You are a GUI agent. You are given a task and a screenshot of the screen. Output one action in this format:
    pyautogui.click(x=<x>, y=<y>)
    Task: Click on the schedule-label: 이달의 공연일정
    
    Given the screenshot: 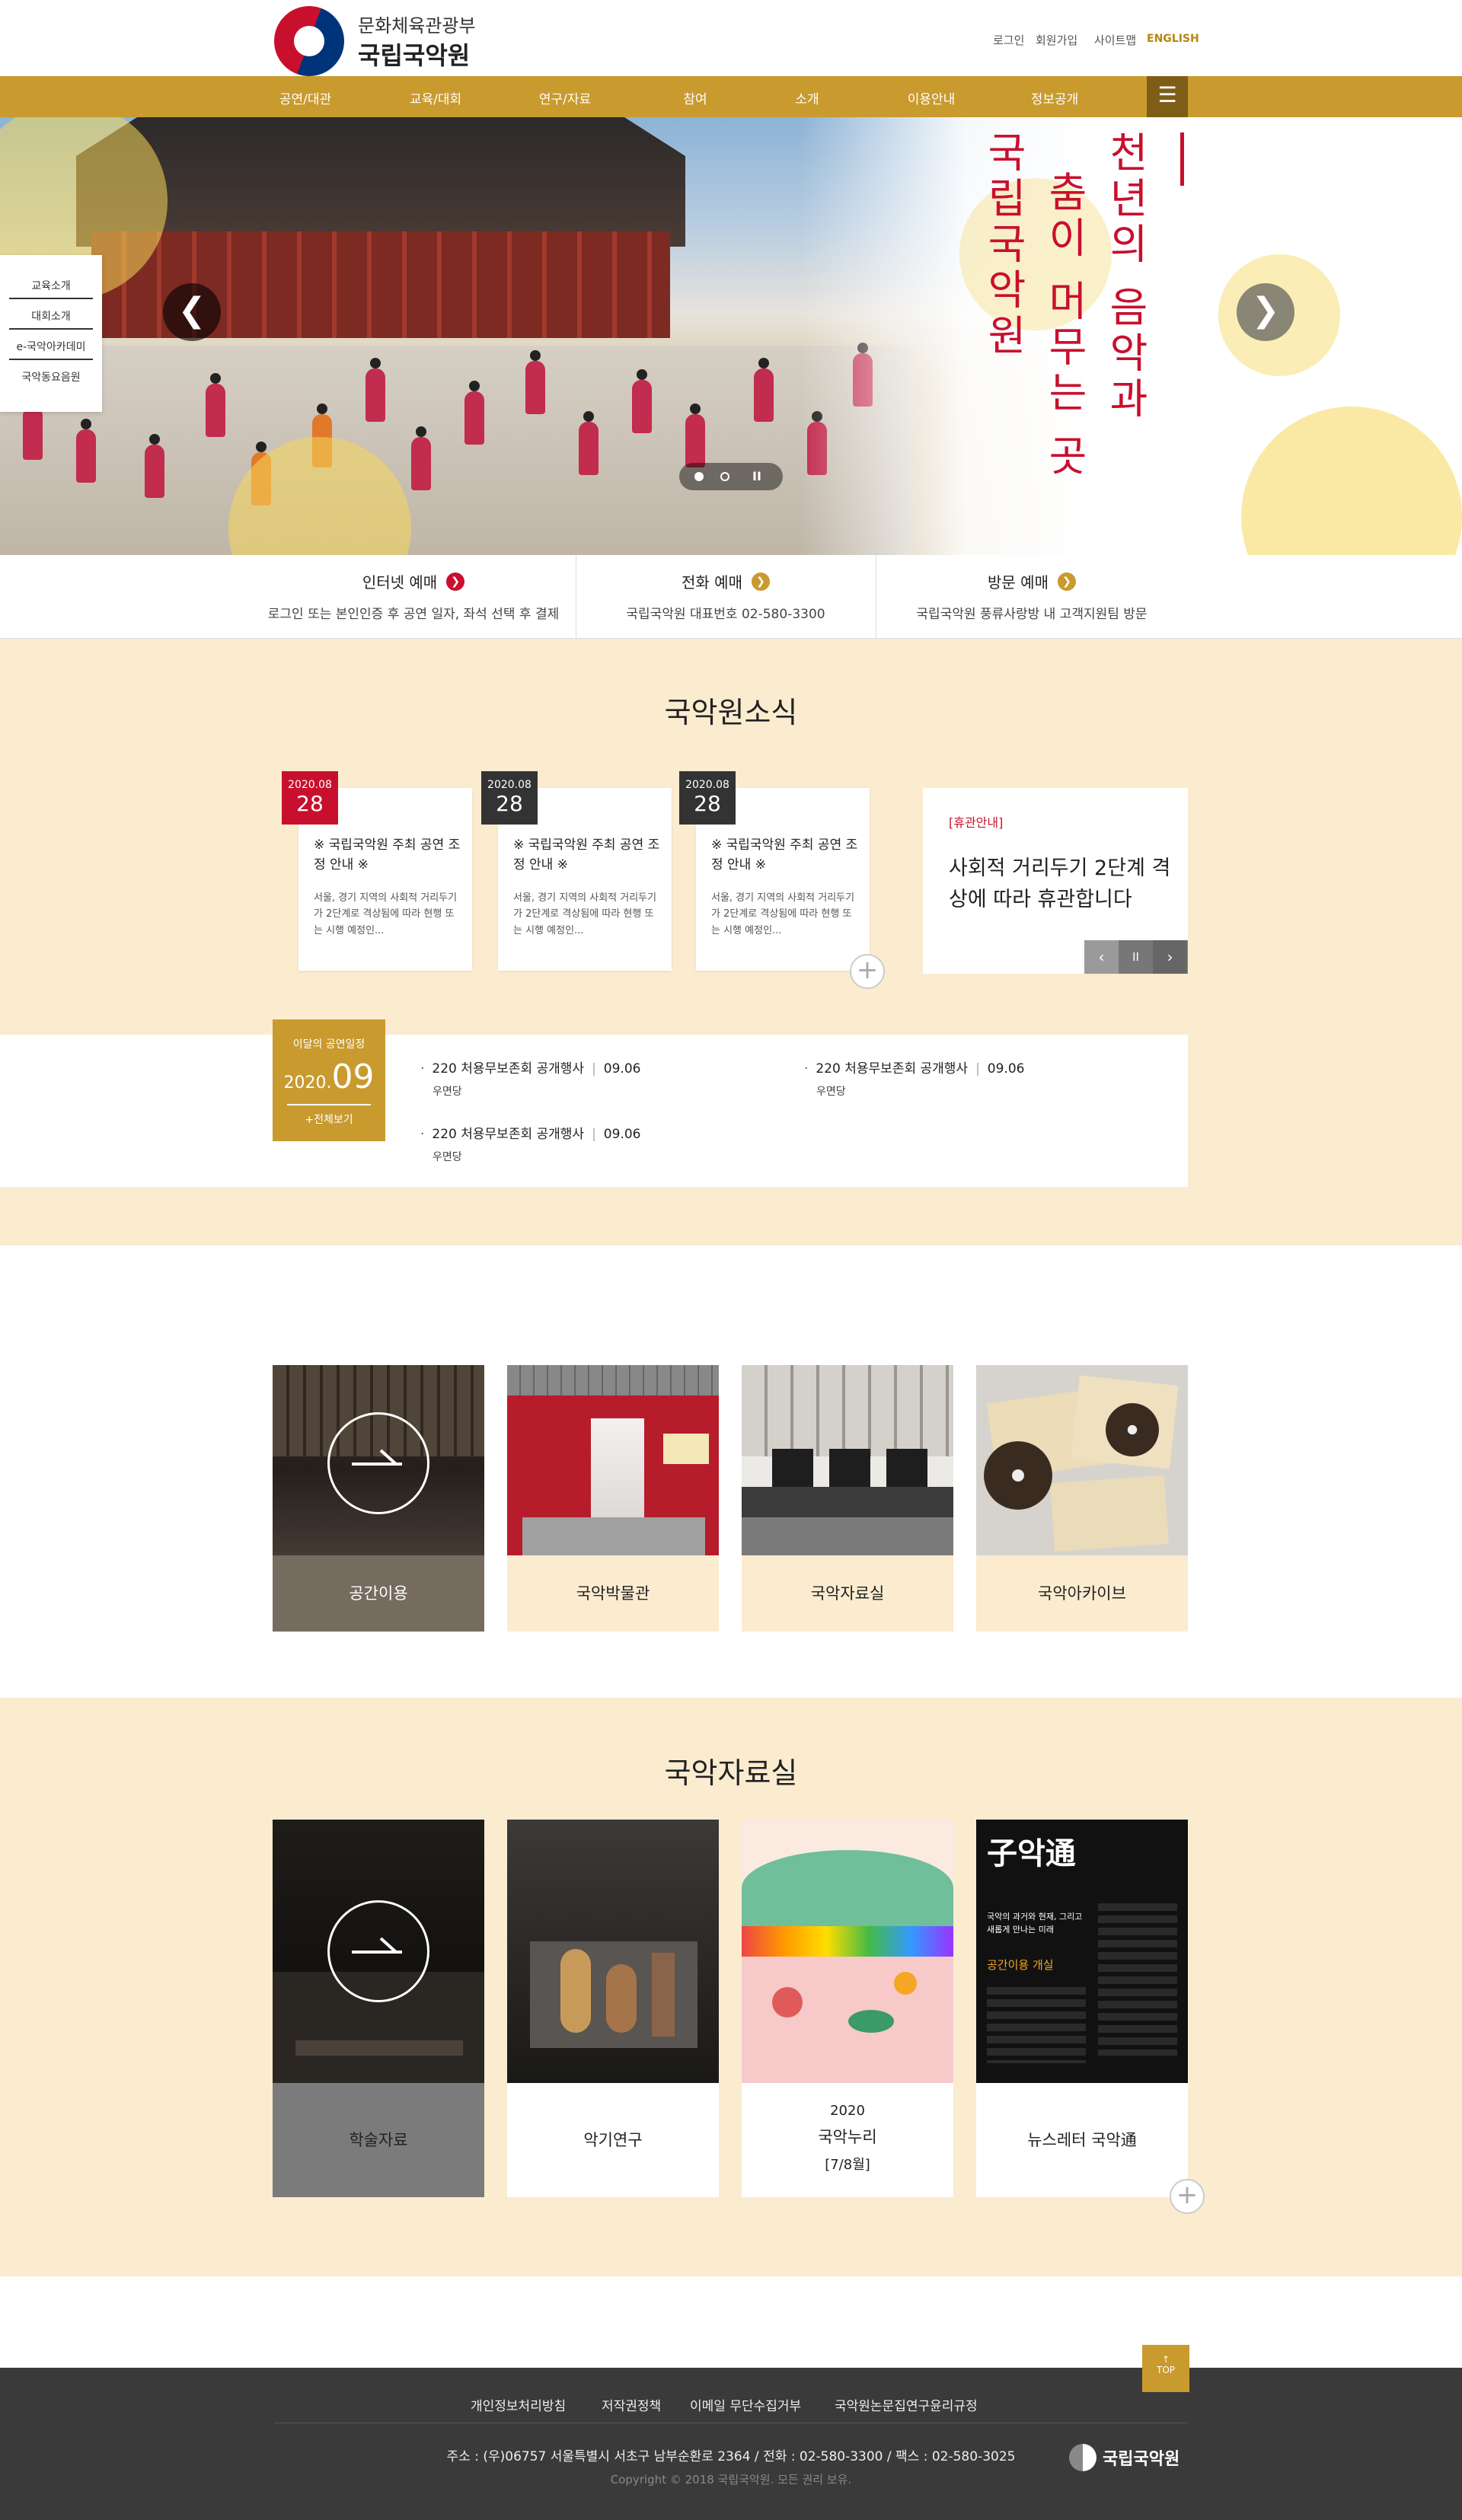 What is the action you would take?
    pyautogui.click(x=329, y=1044)
    